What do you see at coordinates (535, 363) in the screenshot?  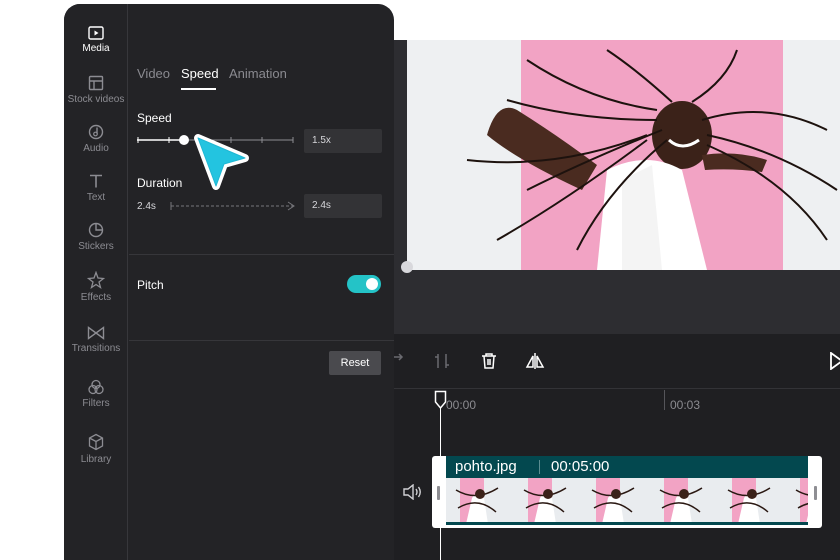 I see `flip-icon` at bounding box center [535, 363].